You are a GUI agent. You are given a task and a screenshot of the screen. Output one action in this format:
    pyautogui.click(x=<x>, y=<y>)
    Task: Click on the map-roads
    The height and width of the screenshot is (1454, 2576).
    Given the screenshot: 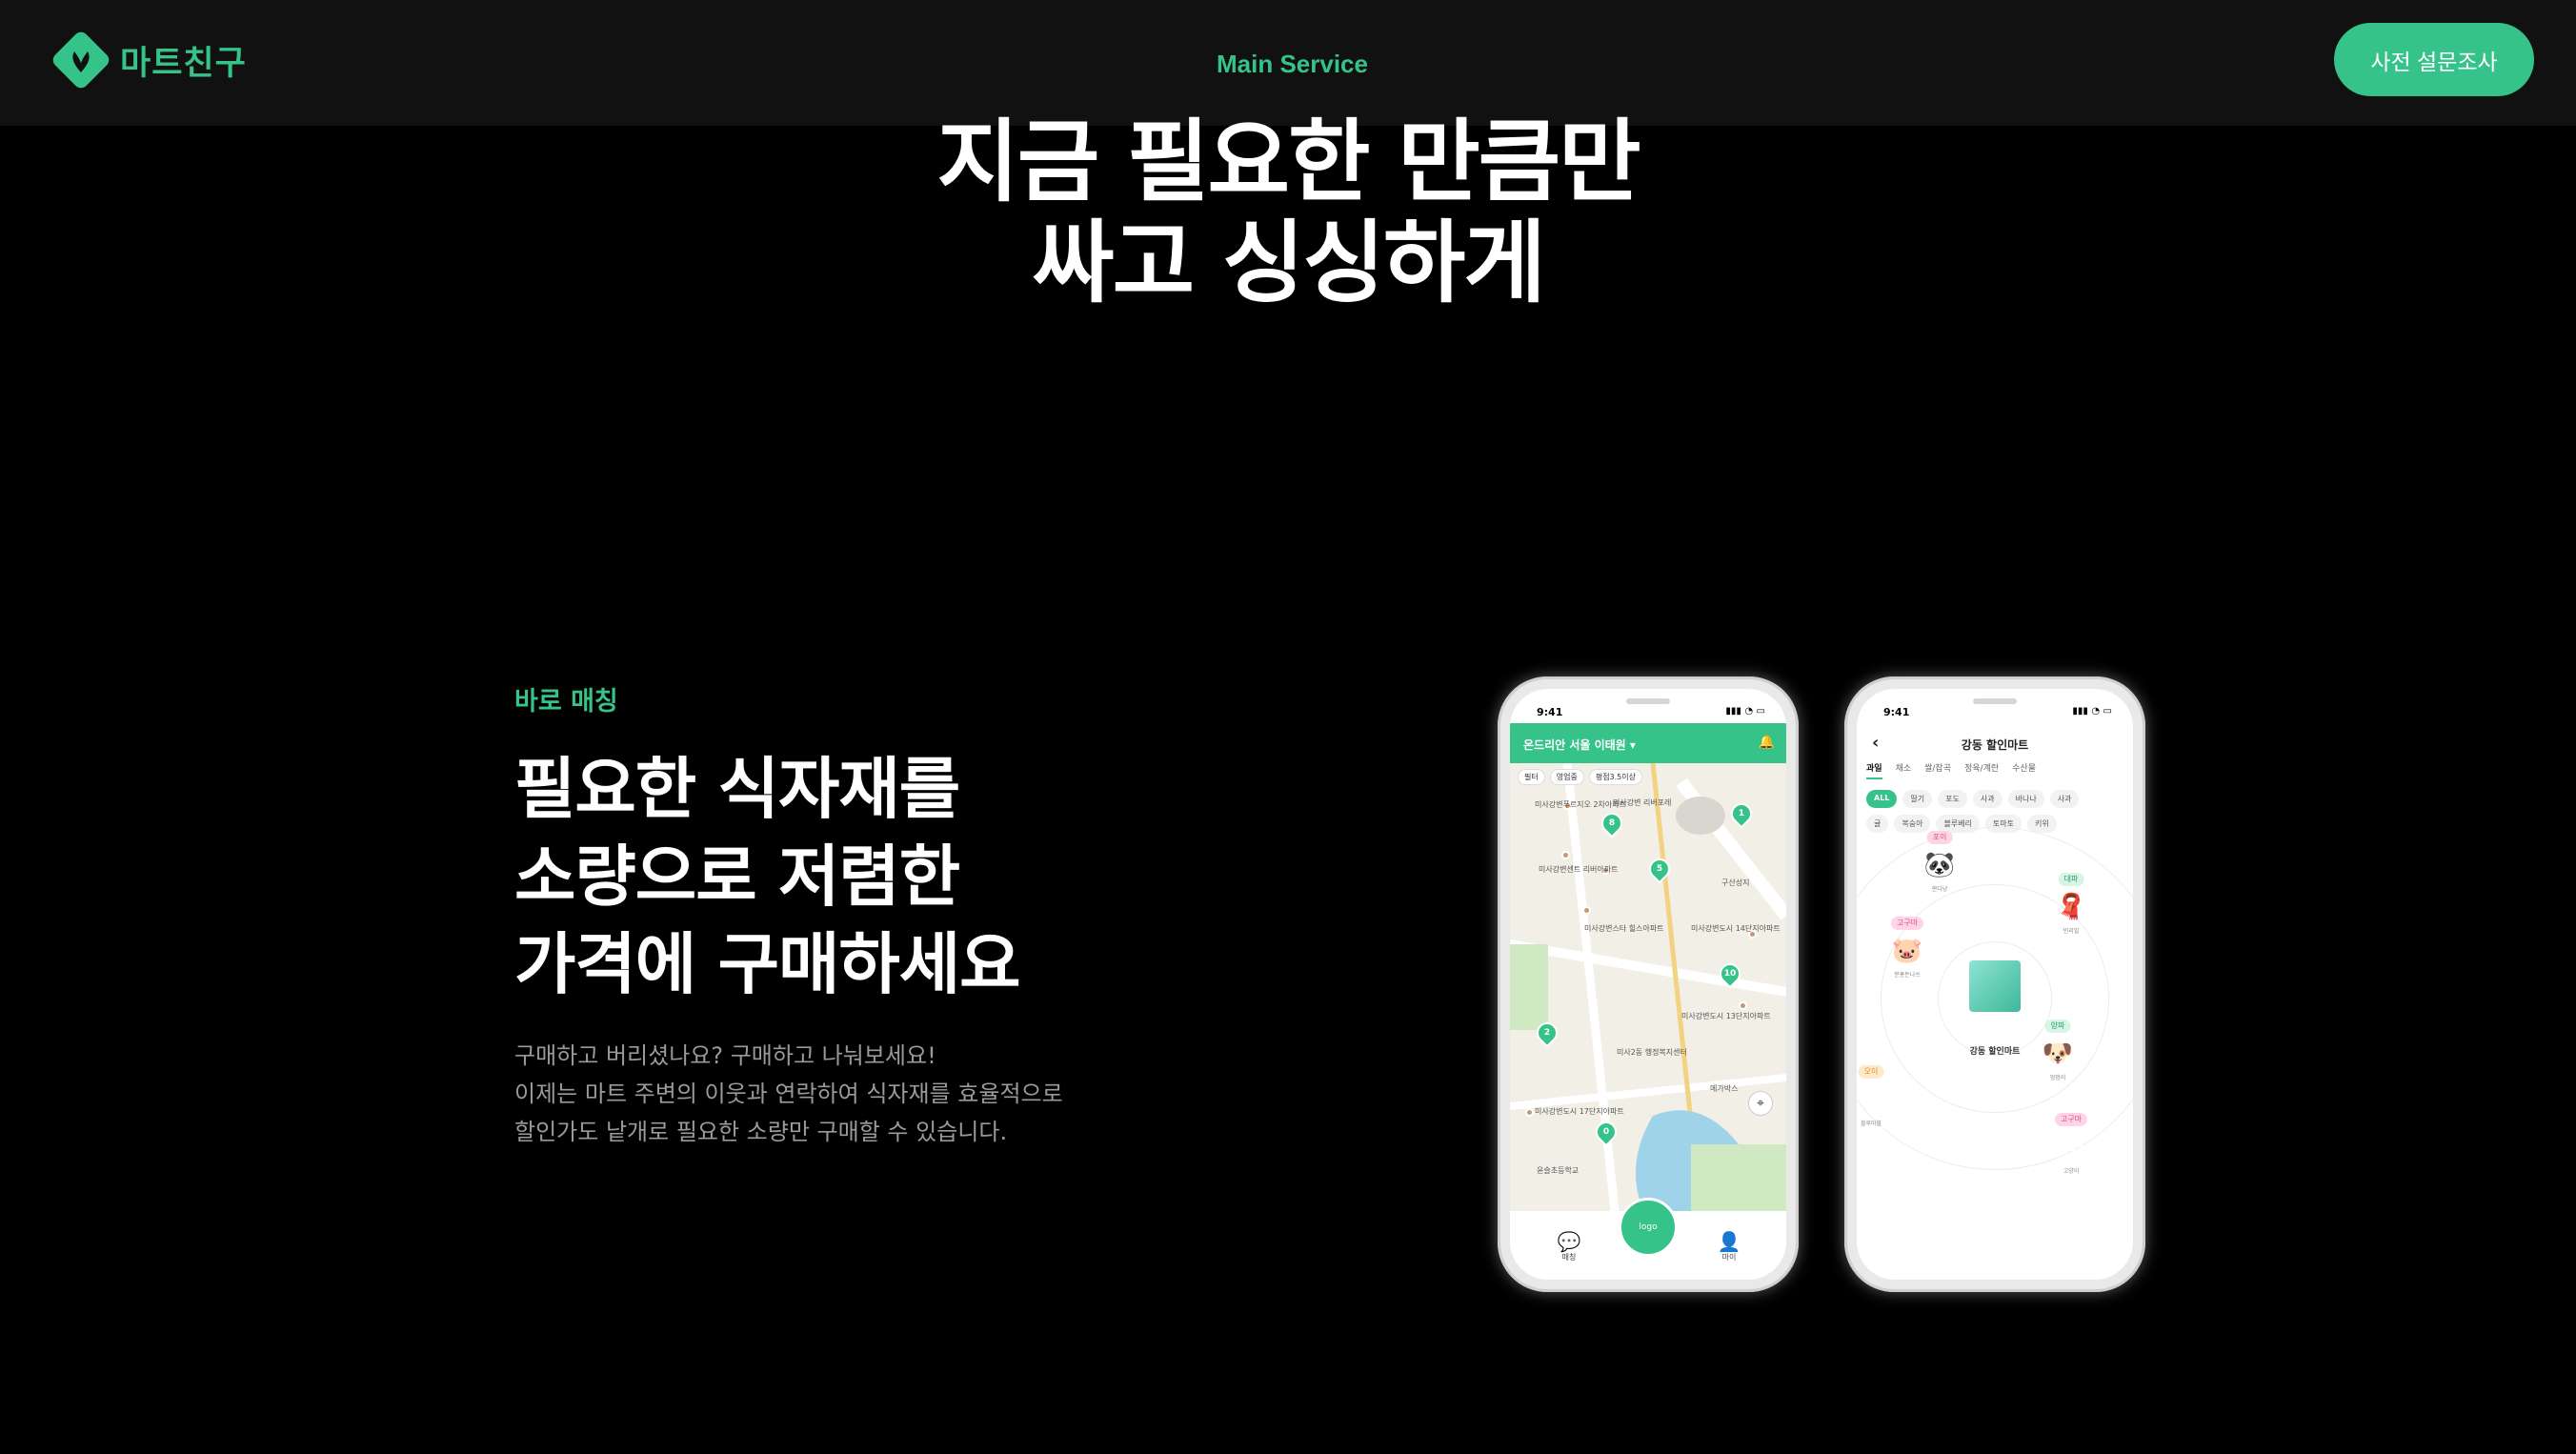 What is the action you would take?
    pyautogui.click(x=1648, y=987)
    